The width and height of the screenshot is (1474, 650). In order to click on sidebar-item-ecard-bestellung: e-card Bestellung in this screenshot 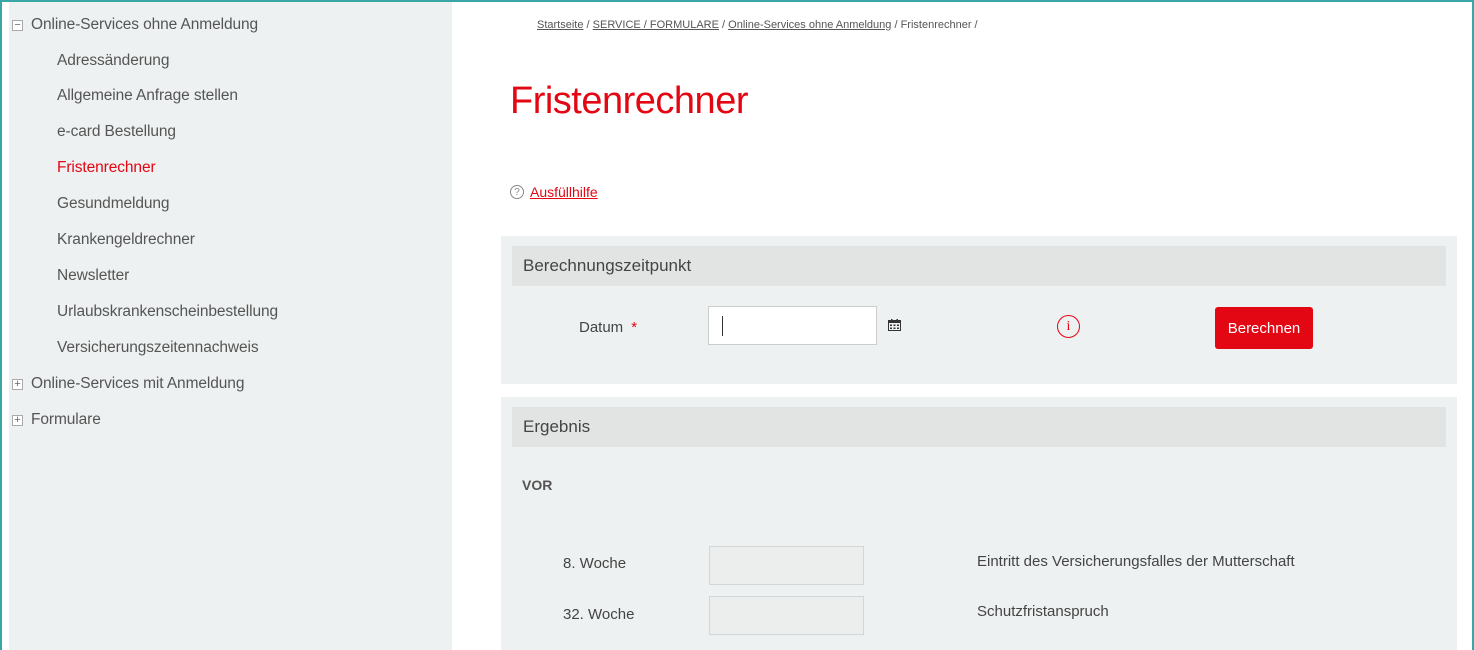, I will do `click(116, 132)`.